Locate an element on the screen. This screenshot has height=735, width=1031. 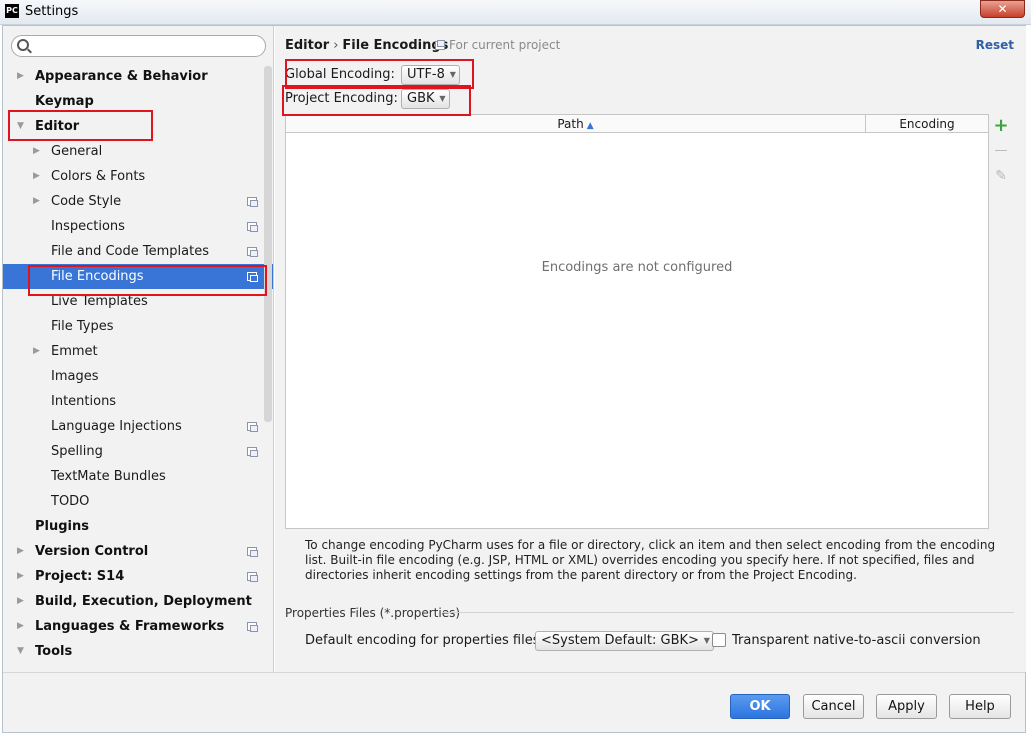
ok-button: OK is located at coordinates (760, 706).